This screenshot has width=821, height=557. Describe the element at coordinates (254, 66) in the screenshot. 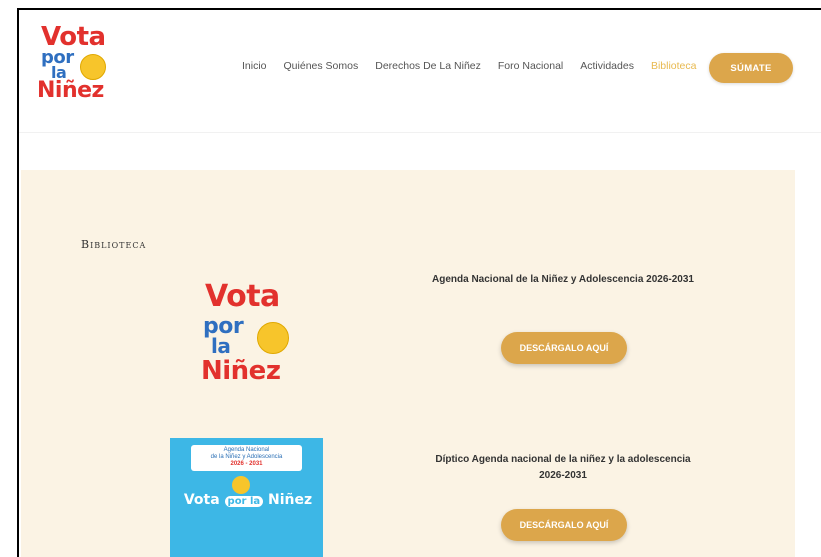

I see `nav-inicio: Inicio` at that location.